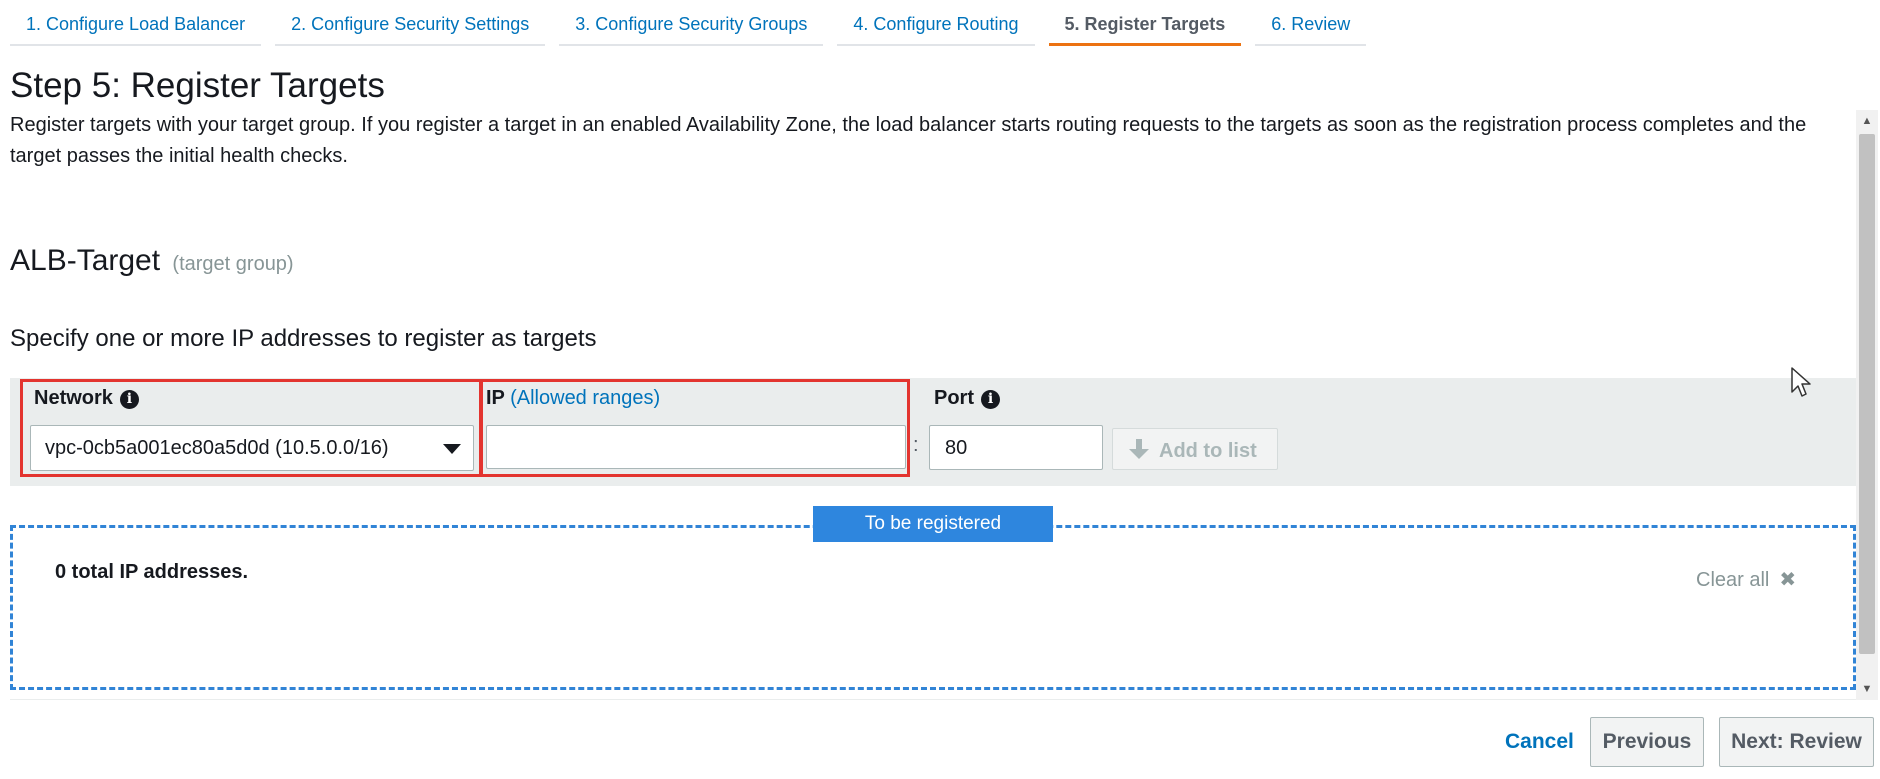 The height and width of the screenshot is (779, 1880). Describe the element at coordinates (136, 23) in the screenshot. I see `step-configure-load-balancer: 1. Configure Load Balancer` at that location.